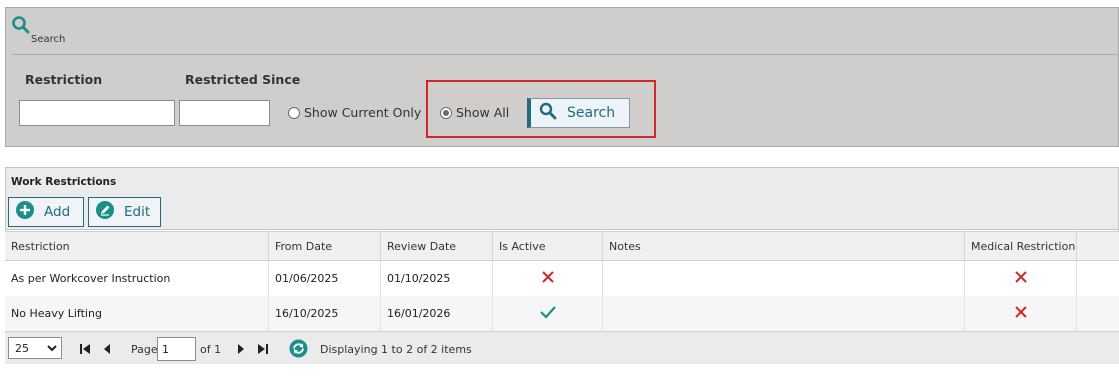 The image size is (1119, 381). What do you see at coordinates (35, 348) in the screenshot?
I see `page-size-select: 25` at bounding box center [35, 348].